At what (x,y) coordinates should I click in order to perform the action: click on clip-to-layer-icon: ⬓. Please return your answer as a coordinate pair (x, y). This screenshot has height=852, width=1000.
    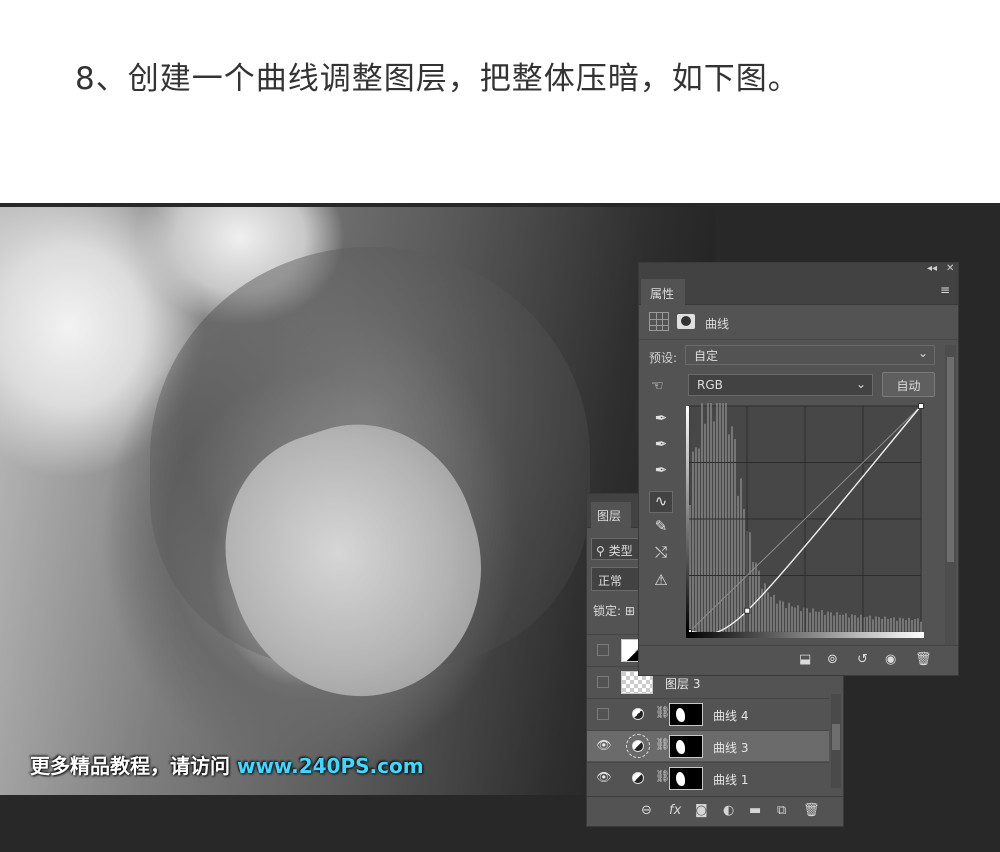
    Looking at the image, I should click on (805, 659).